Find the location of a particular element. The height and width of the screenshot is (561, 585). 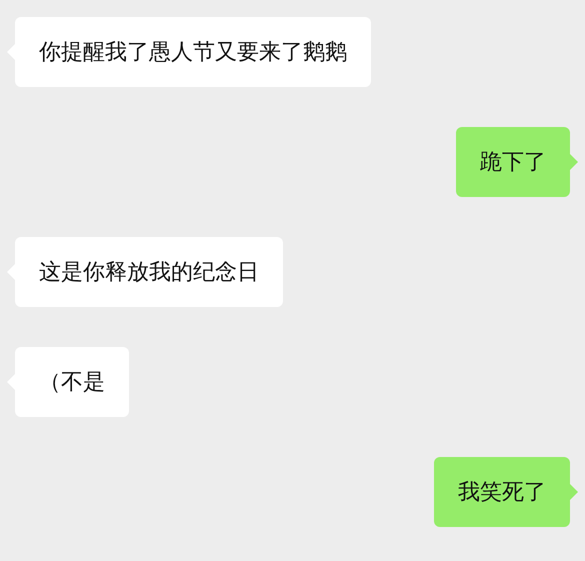

message-bubble: 我笑死了 is located at coordinates (502, 492).